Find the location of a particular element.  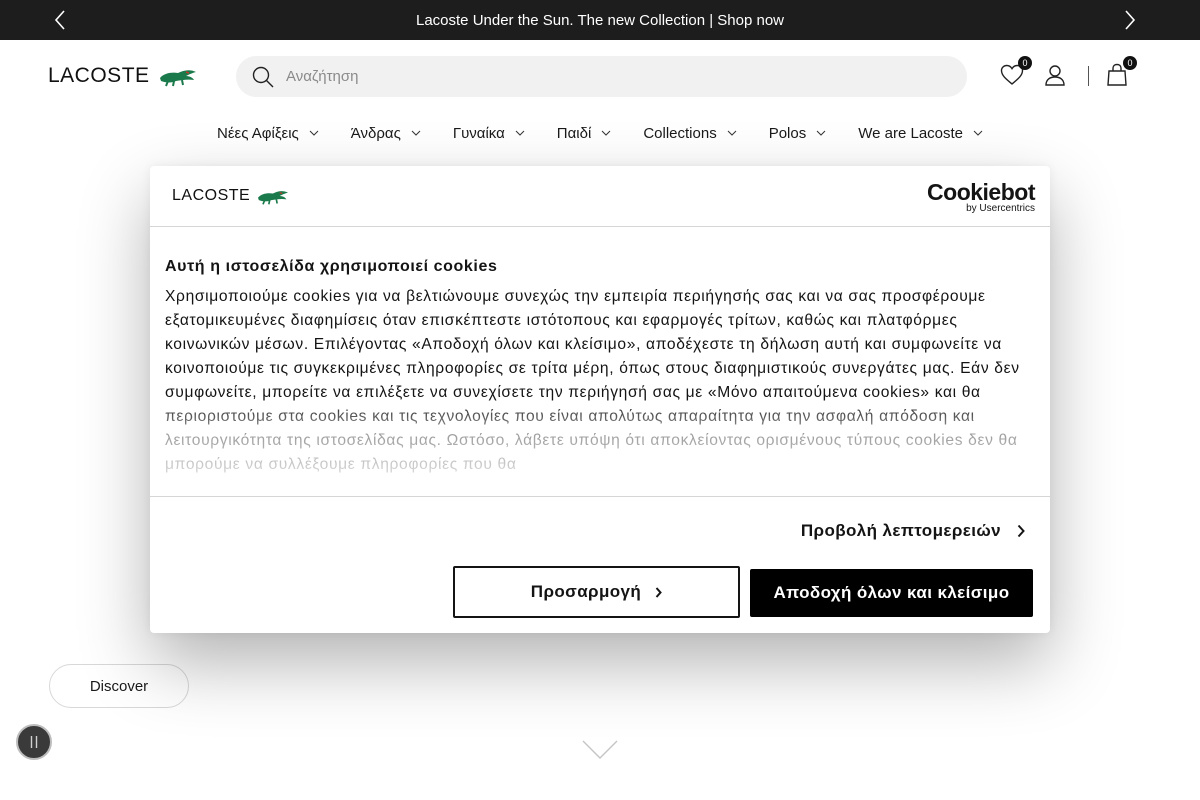

chevron-left-icon is located at coordinates (60, 20).